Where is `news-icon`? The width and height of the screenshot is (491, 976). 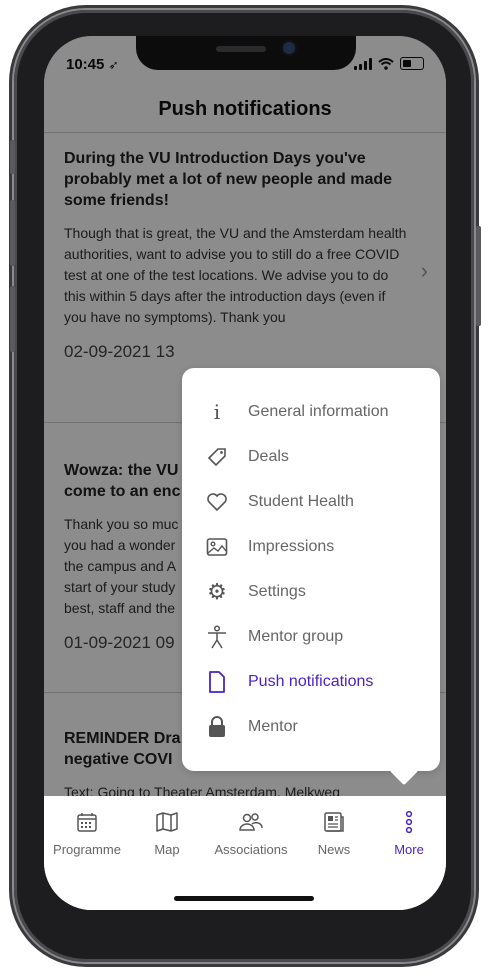 news-icon is located at coordinates (334, 822).